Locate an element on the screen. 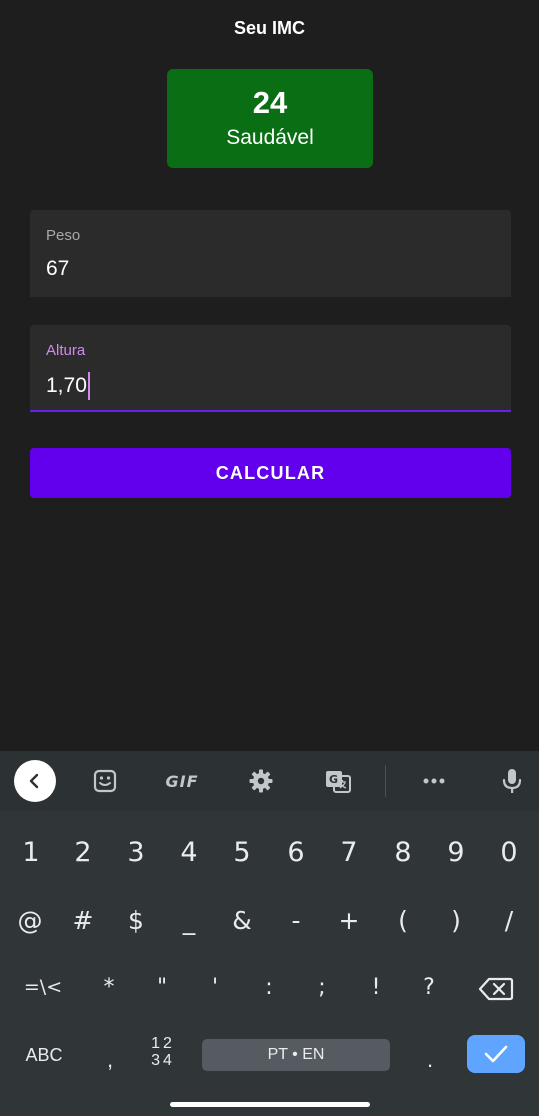  backspace-key is located at coordinates (496, 989).